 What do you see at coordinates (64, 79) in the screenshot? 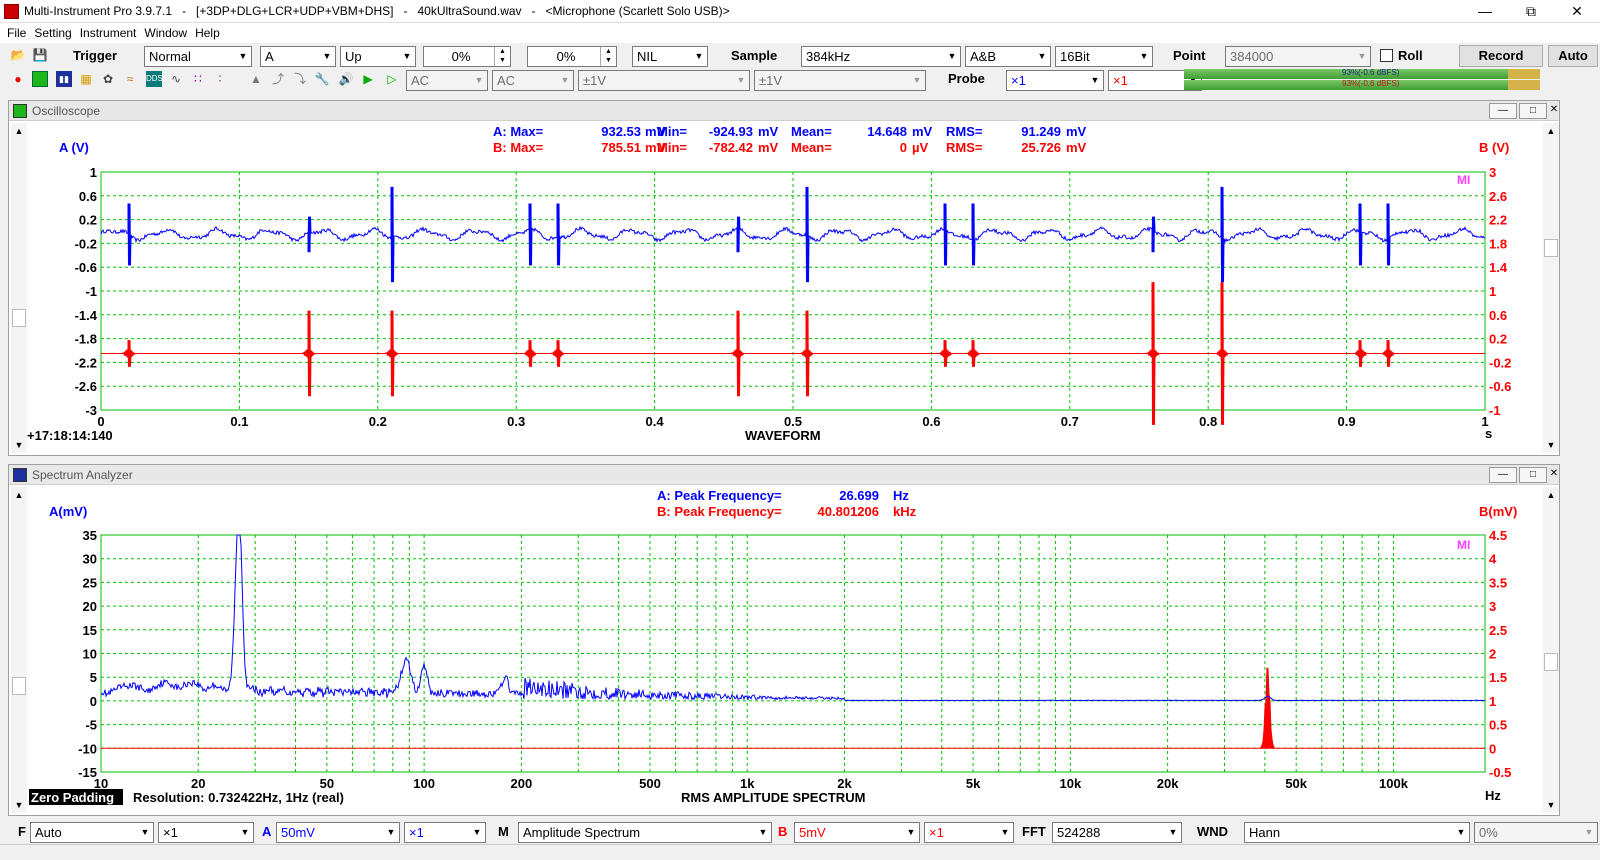
I see `spectrum-icon: ▮▮` at bounding box center [64, 79].